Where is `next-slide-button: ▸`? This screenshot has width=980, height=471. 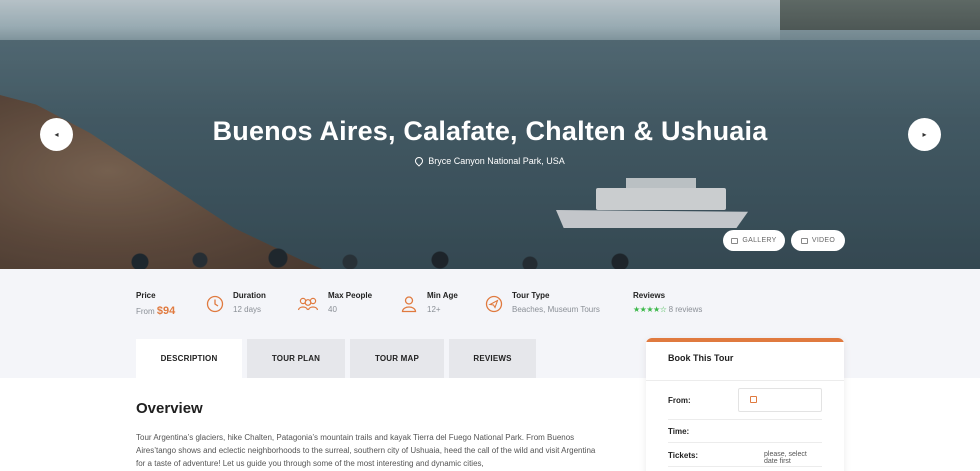 next-slide-button: ▸ is located at coordinates (924, 134).